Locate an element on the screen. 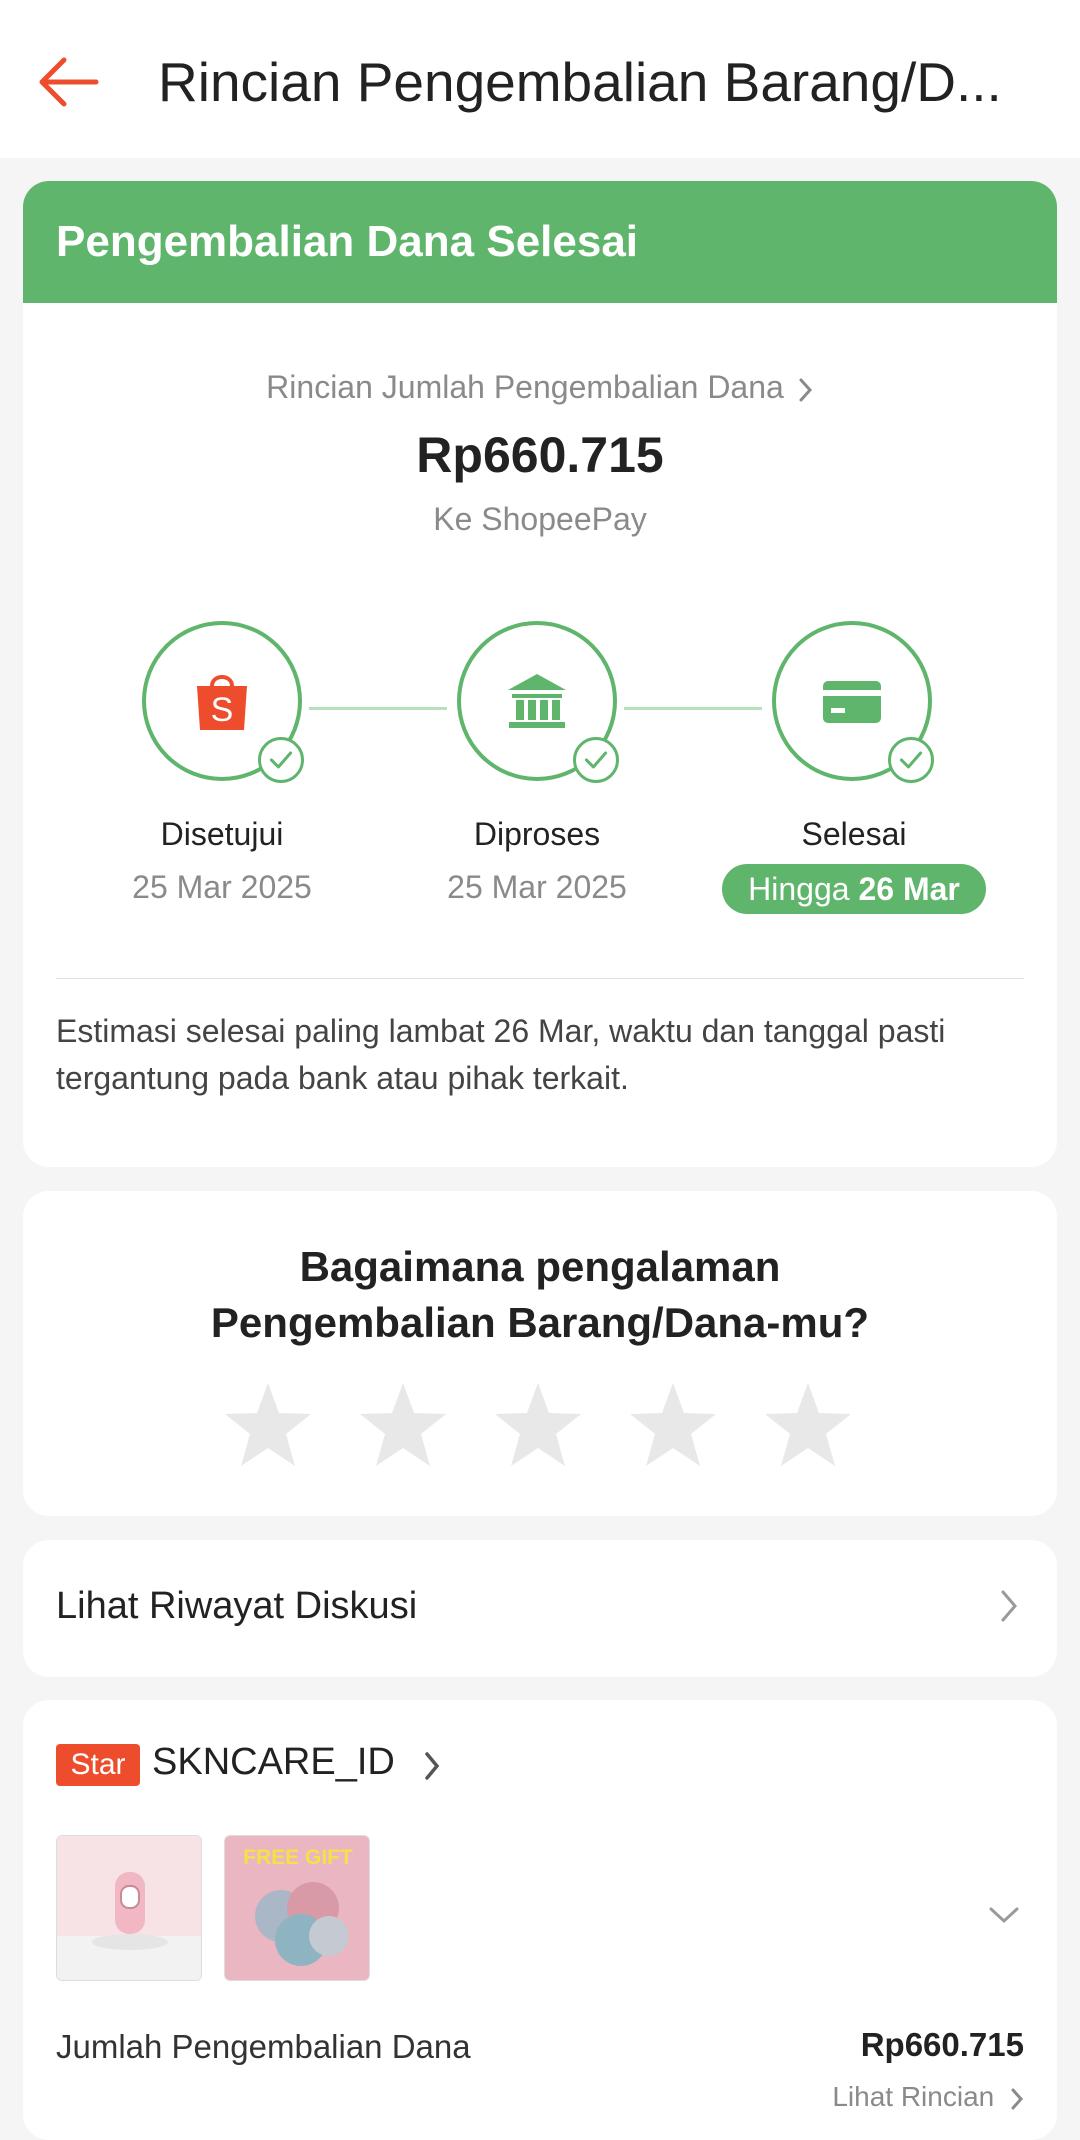 Image resolution: width=1080 pixels, height=2140 pixels. refund-amount-value: Rp660.715 is located at coordinates (942, 2044).